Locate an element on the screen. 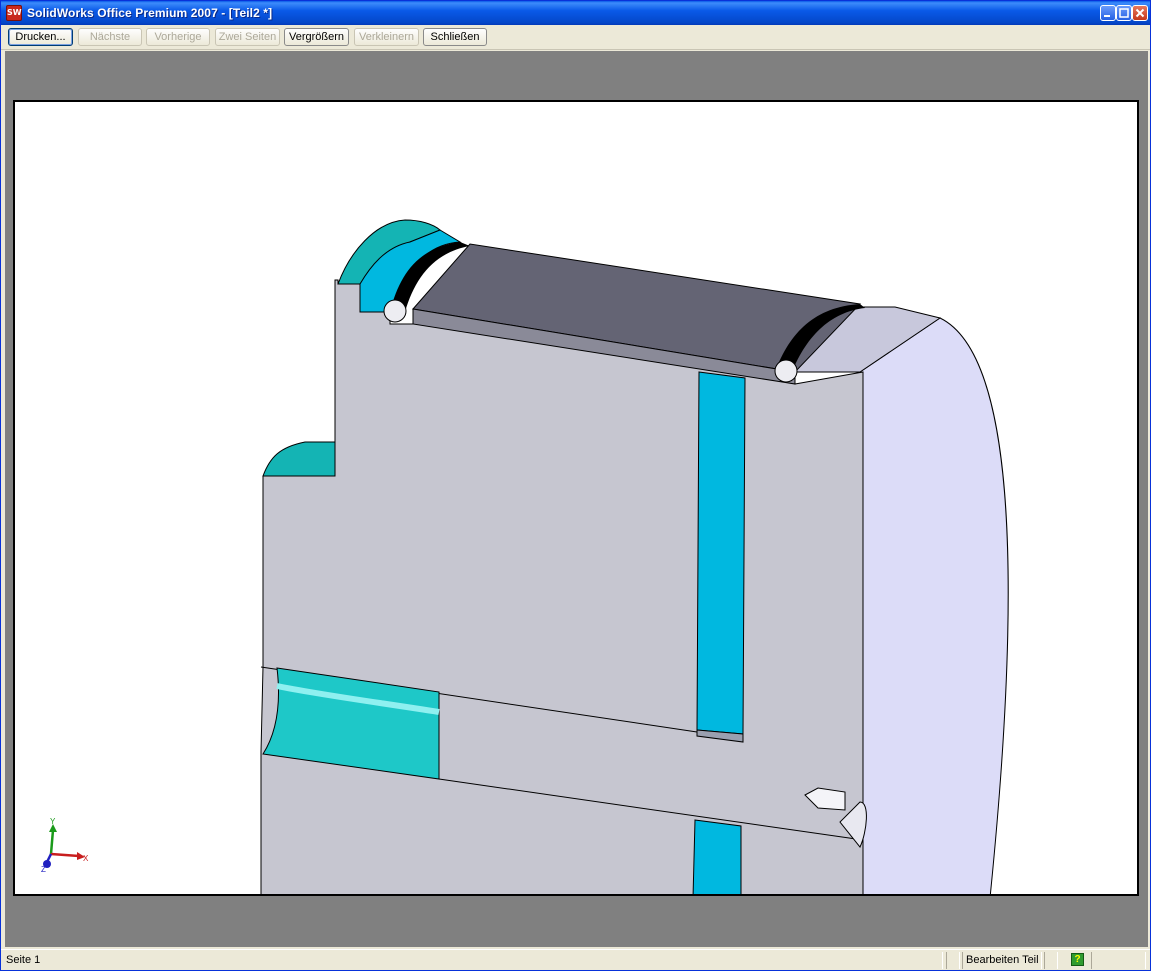  coordinate-triad-icon: Y X Z is located at coordinates (65, 845).